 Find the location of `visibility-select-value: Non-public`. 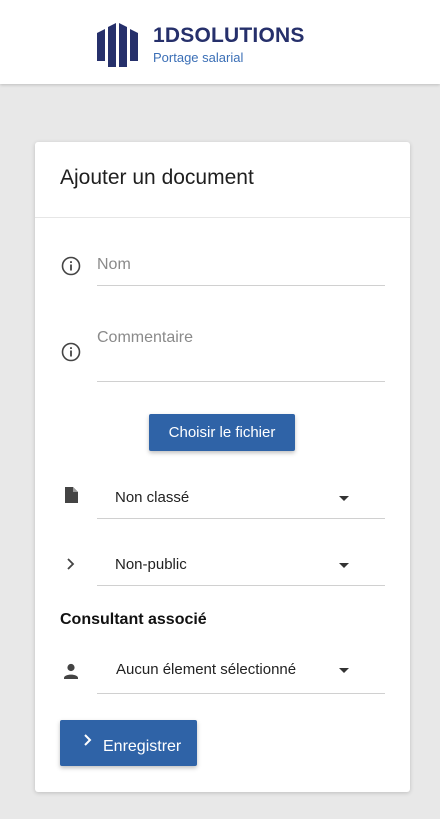

visibility-select-value: Non-public is located at coordinates (151, 564).